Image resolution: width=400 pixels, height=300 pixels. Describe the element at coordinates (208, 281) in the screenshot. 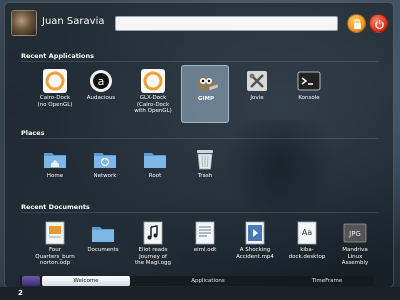

I see `tab-applications: Applications` at that location.